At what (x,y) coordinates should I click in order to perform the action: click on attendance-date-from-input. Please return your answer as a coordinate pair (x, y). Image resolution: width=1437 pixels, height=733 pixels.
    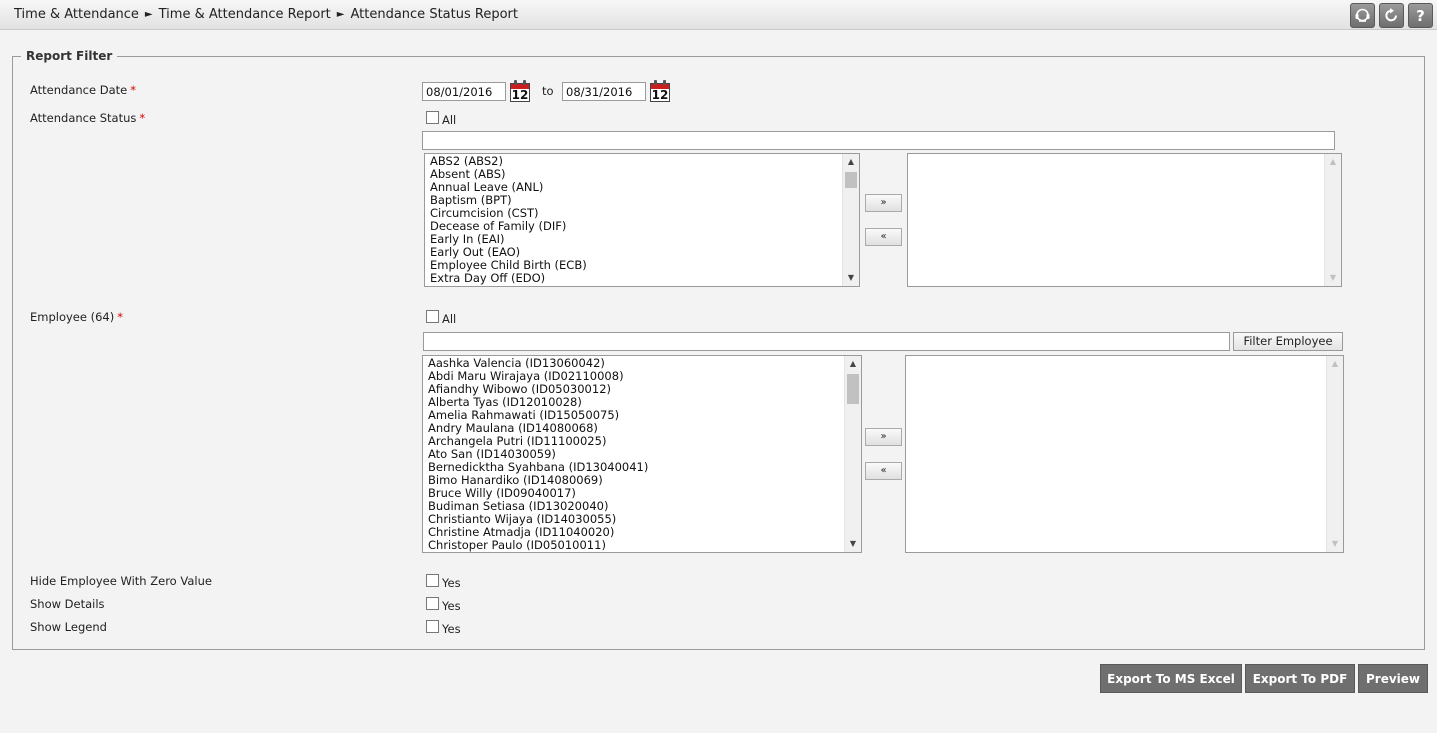
    Looking at the image, I should click on (464, 91).